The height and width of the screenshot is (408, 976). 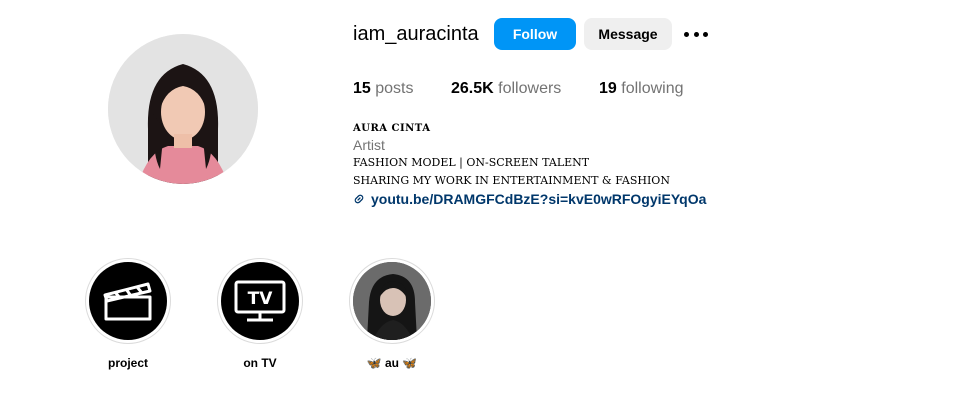 I want to click on followers-count: 26.5K, so click(x=472, y=88).